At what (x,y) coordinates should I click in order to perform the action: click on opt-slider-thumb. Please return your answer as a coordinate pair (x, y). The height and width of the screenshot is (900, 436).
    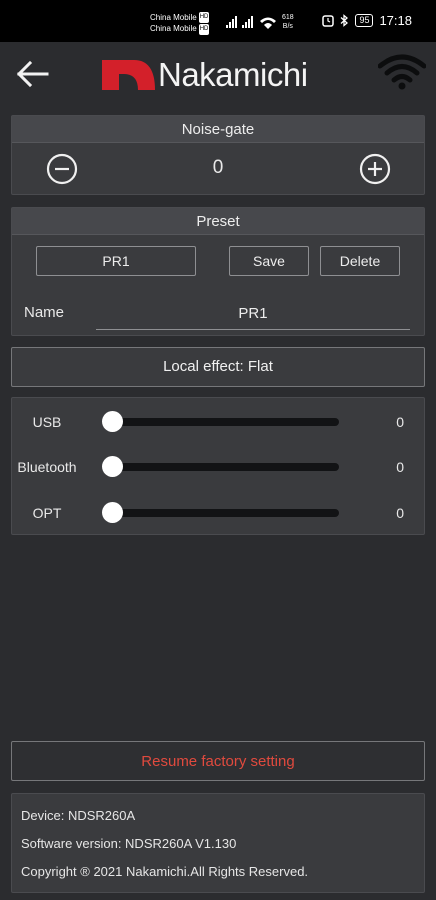
    Looking at the image, I should click on (112, 512).